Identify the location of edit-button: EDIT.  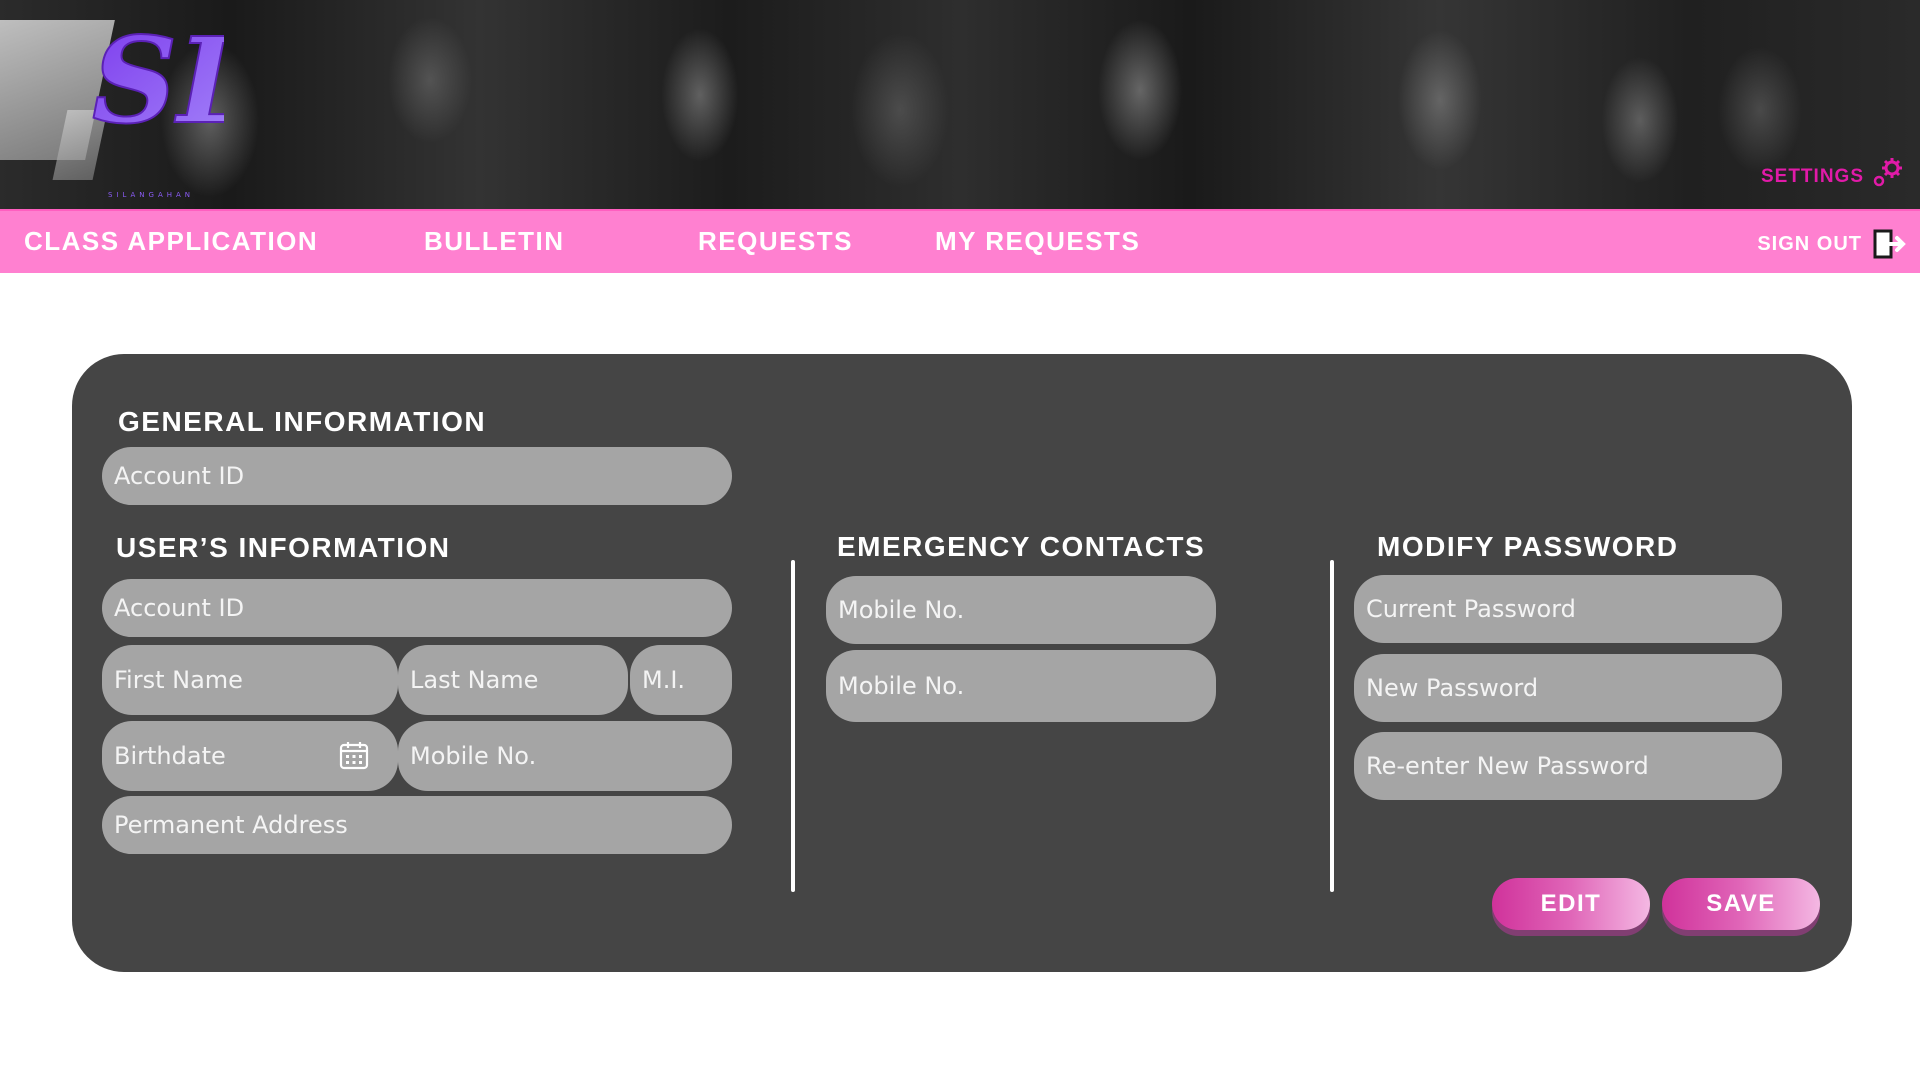
(1571, 904).